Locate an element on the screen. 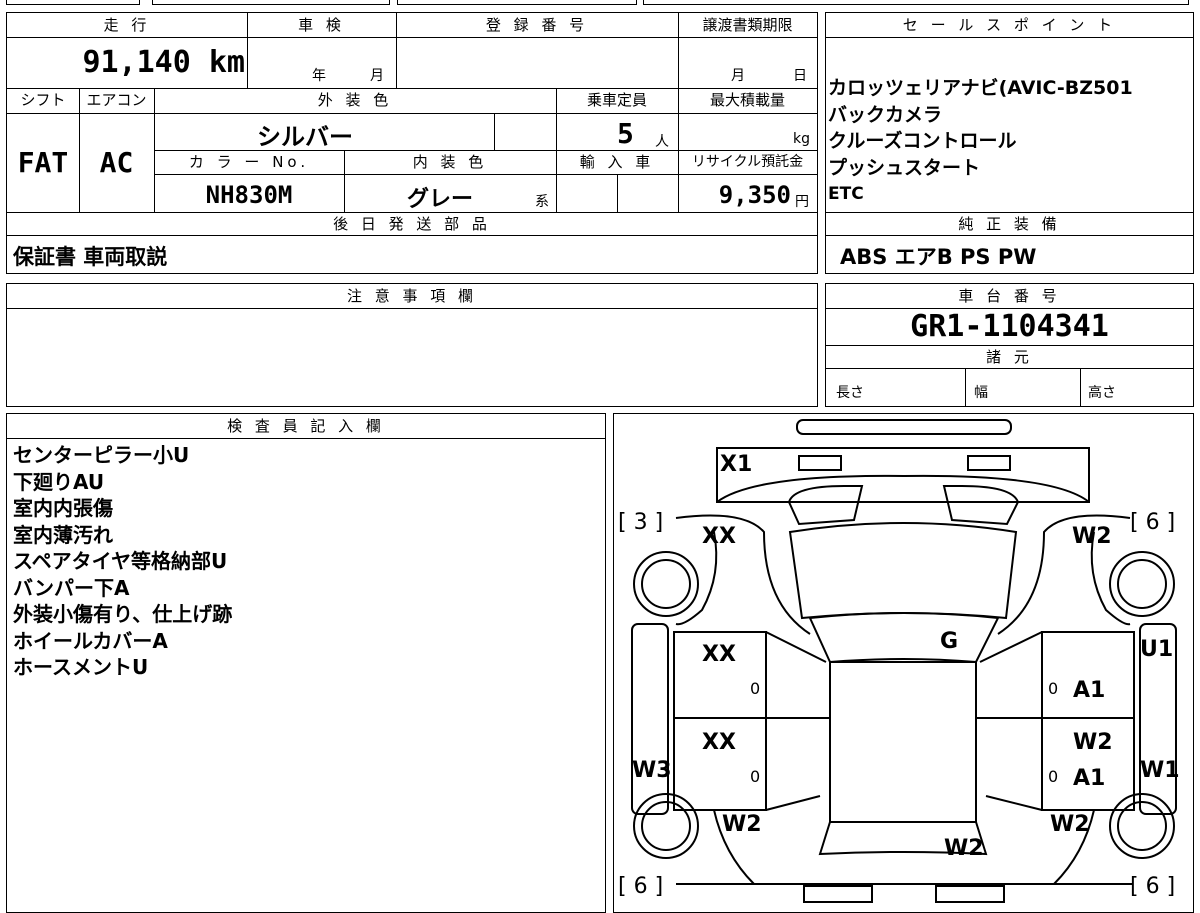 The width and height of the screenshot is (1200, 913). top-edge-strip is located at coordinates (600, 3).